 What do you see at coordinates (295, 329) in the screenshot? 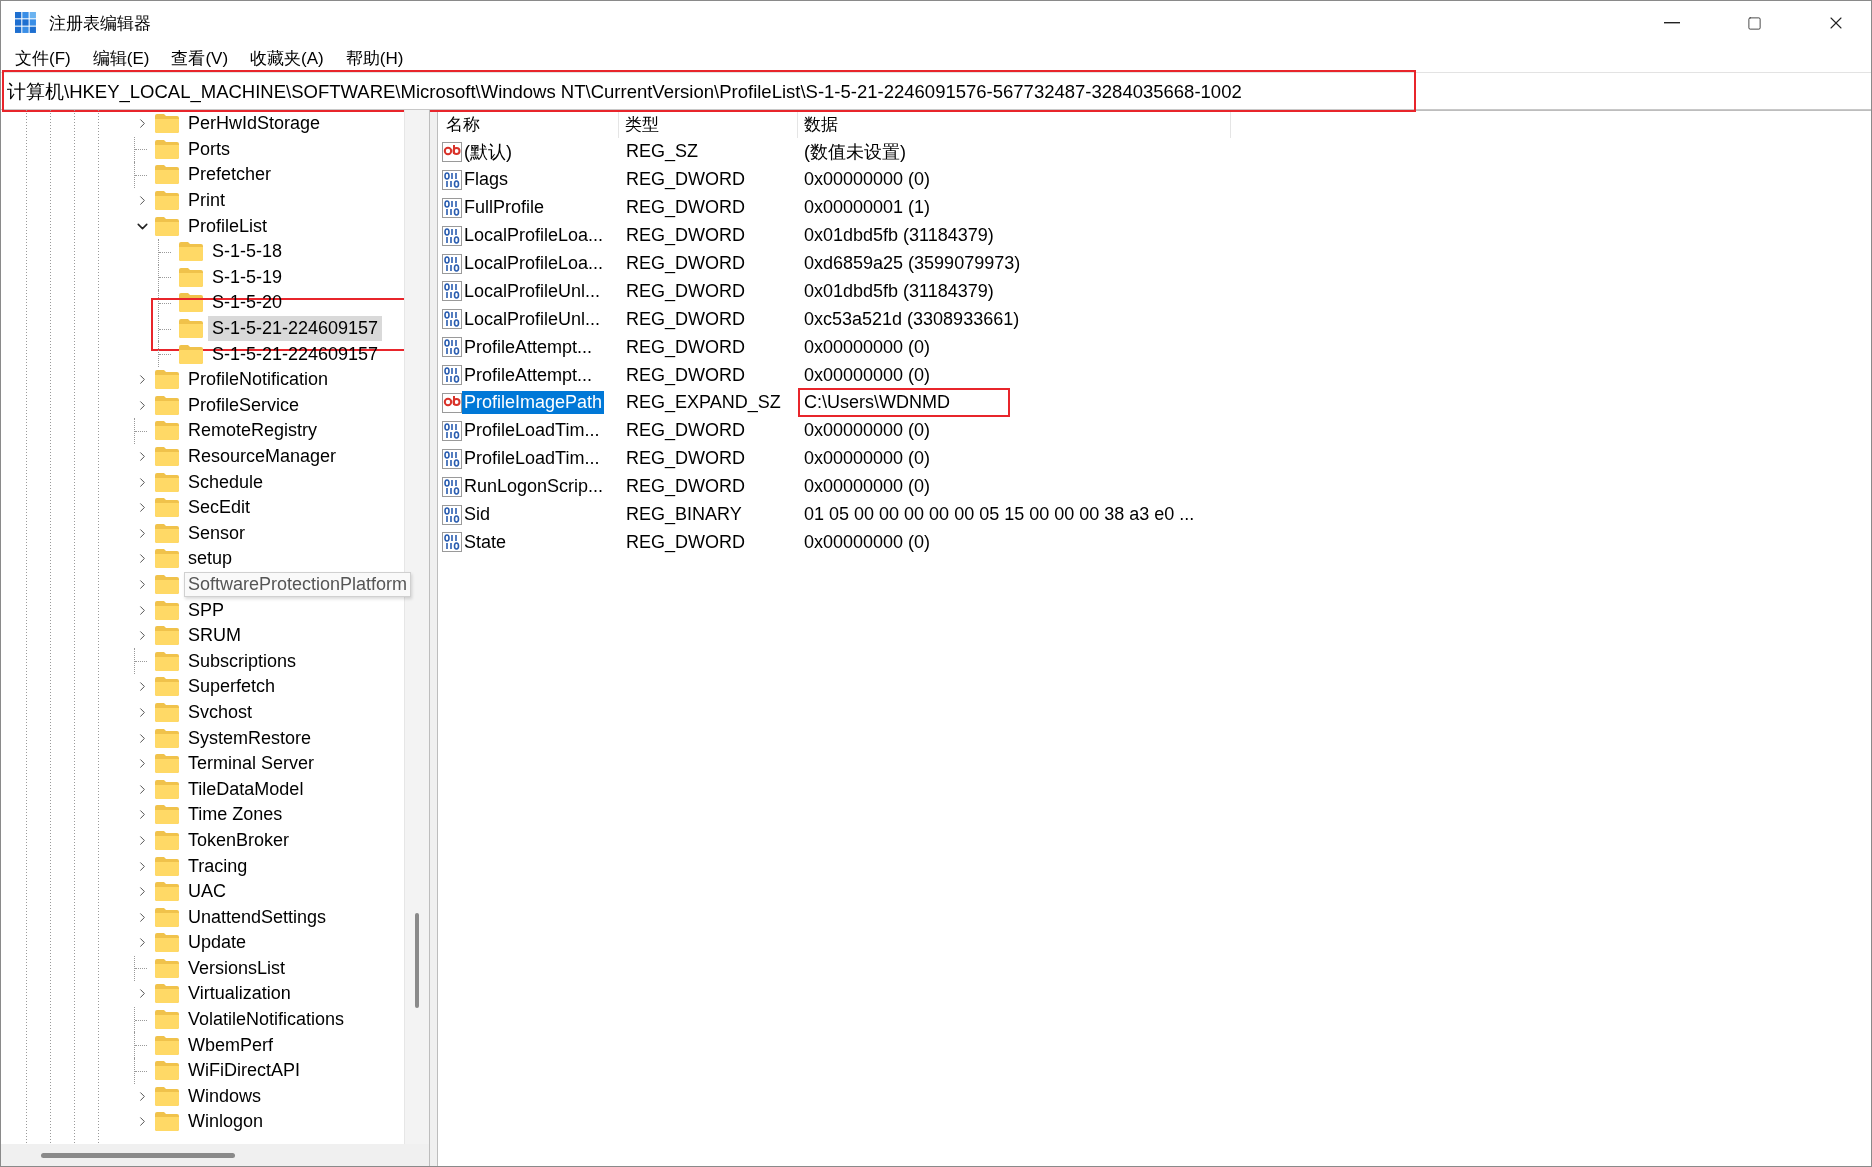
I see `tree-item: S-1-5-21-224609157` at bounding box center [295, 329].